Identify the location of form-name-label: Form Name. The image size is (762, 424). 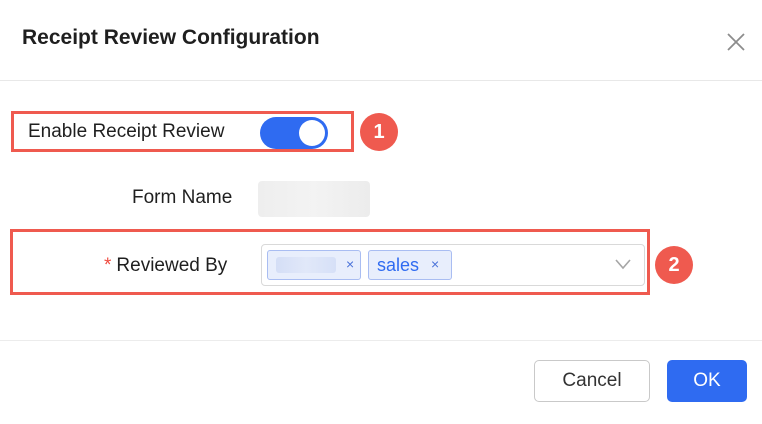
(182, 197).